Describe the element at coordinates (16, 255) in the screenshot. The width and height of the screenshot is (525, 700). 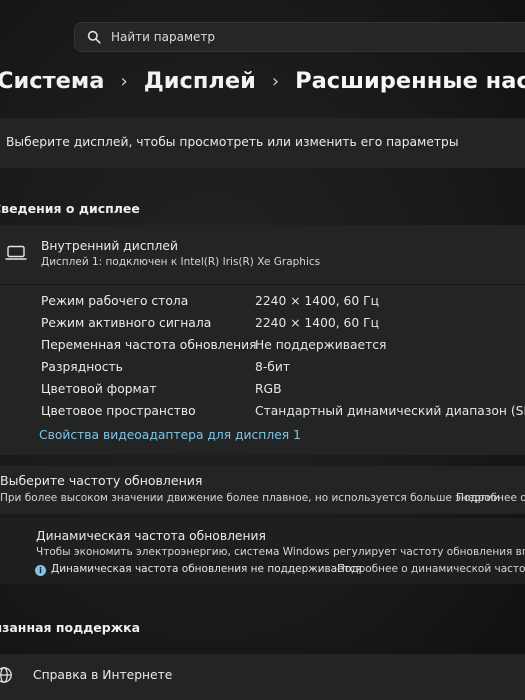
I see `laptop-icon` at that location.